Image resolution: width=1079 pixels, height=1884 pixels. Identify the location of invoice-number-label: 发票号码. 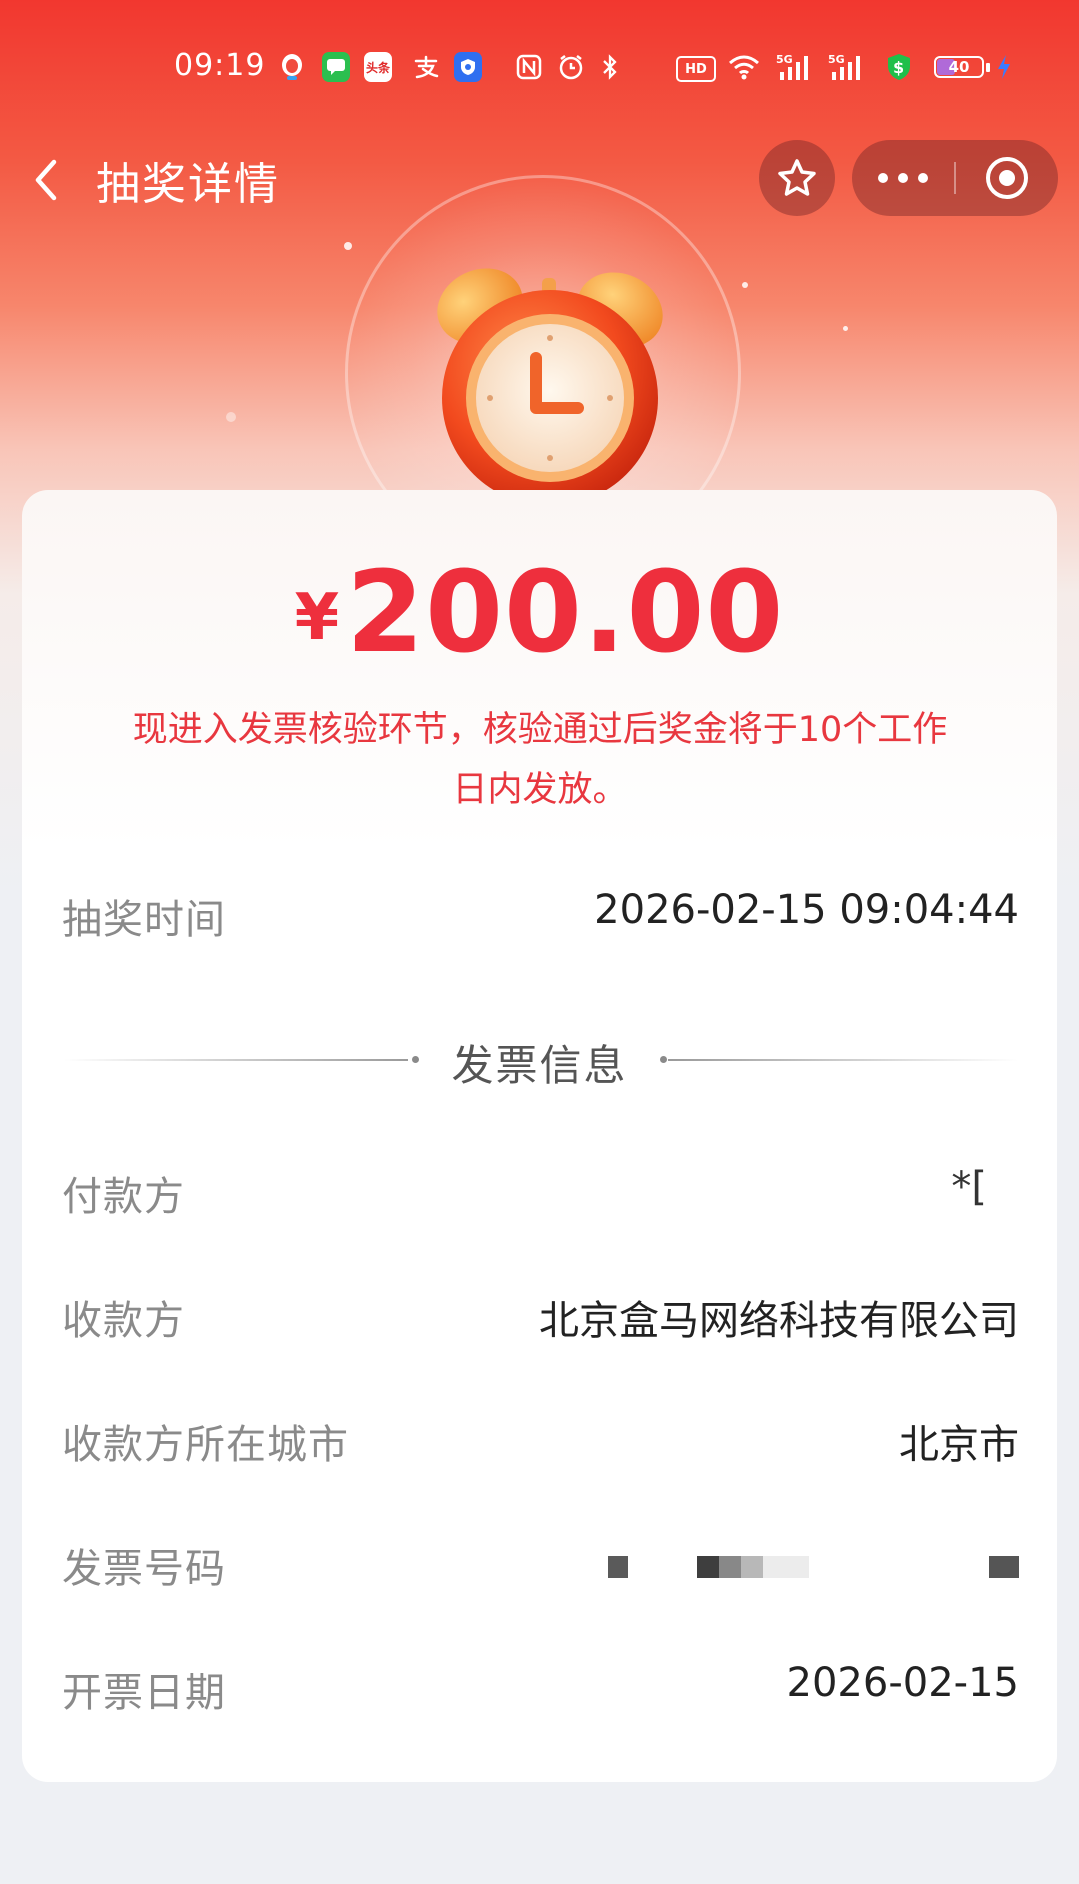
(144, 1569).